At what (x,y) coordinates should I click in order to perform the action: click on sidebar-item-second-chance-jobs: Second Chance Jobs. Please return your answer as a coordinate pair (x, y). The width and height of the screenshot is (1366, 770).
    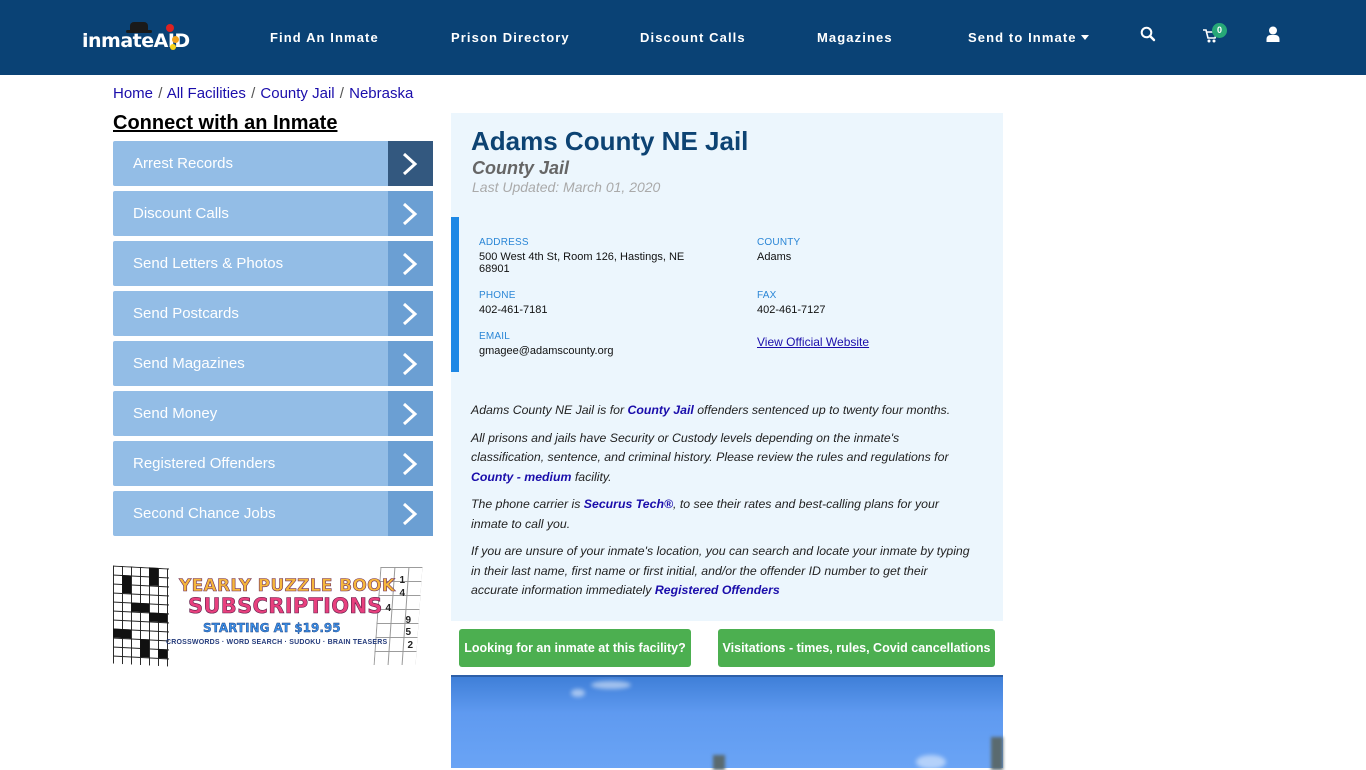
    Looking at the image, I should click on (273, 513).